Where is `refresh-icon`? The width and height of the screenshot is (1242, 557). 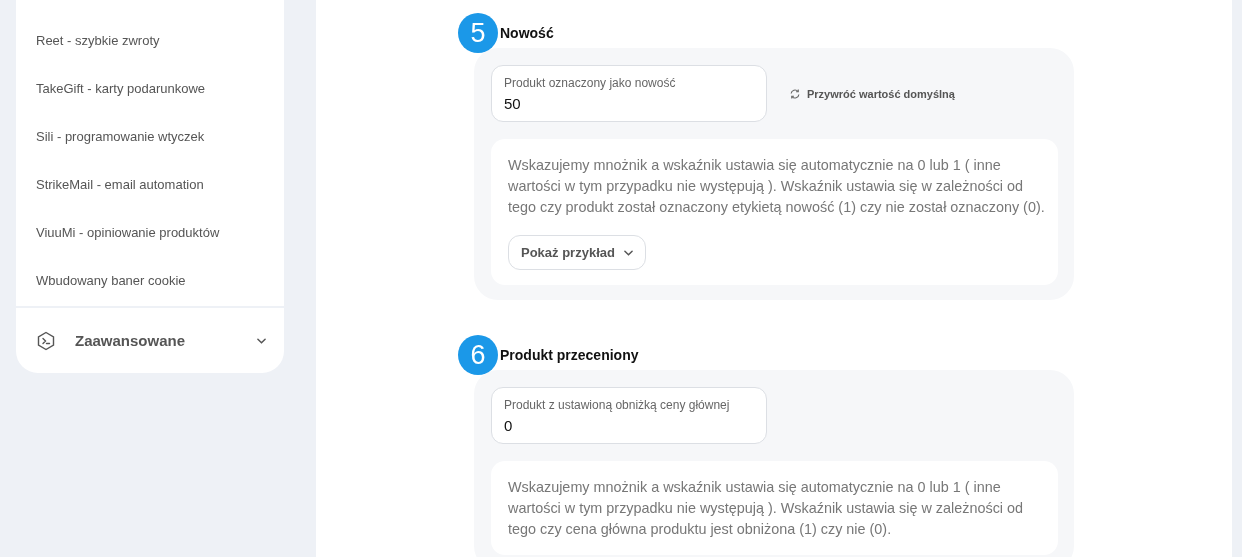
refresh-icon is located at coordinates (795, 93).